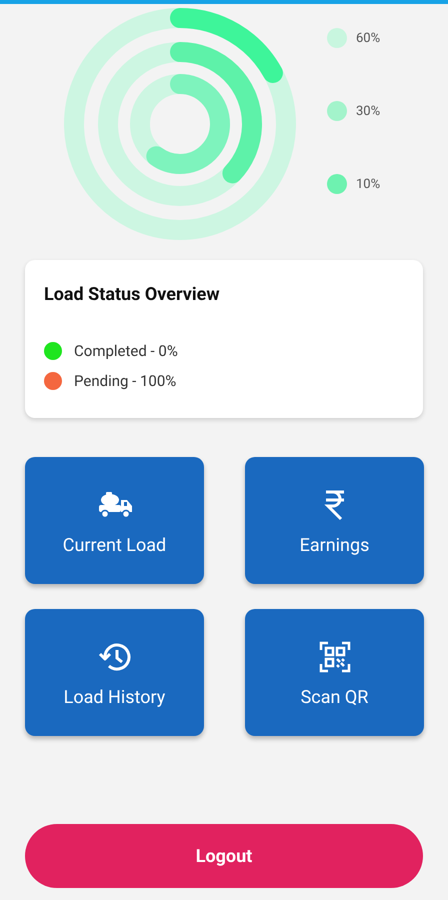 This screenshot has width=448, height=900. Describe the element at coordinates (115, 657) in the screenshot. I see `history-icon` at that location.